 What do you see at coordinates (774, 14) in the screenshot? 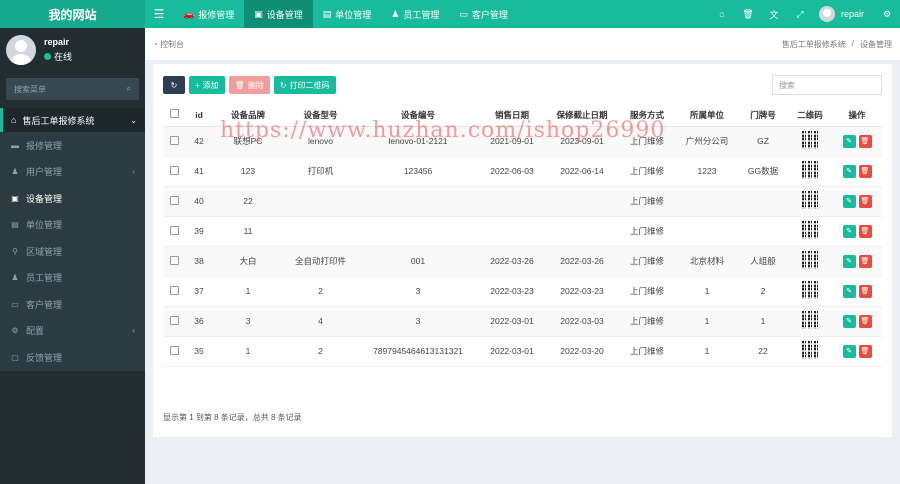
I see `language-icon: 文` at bounding box center [774, 14].